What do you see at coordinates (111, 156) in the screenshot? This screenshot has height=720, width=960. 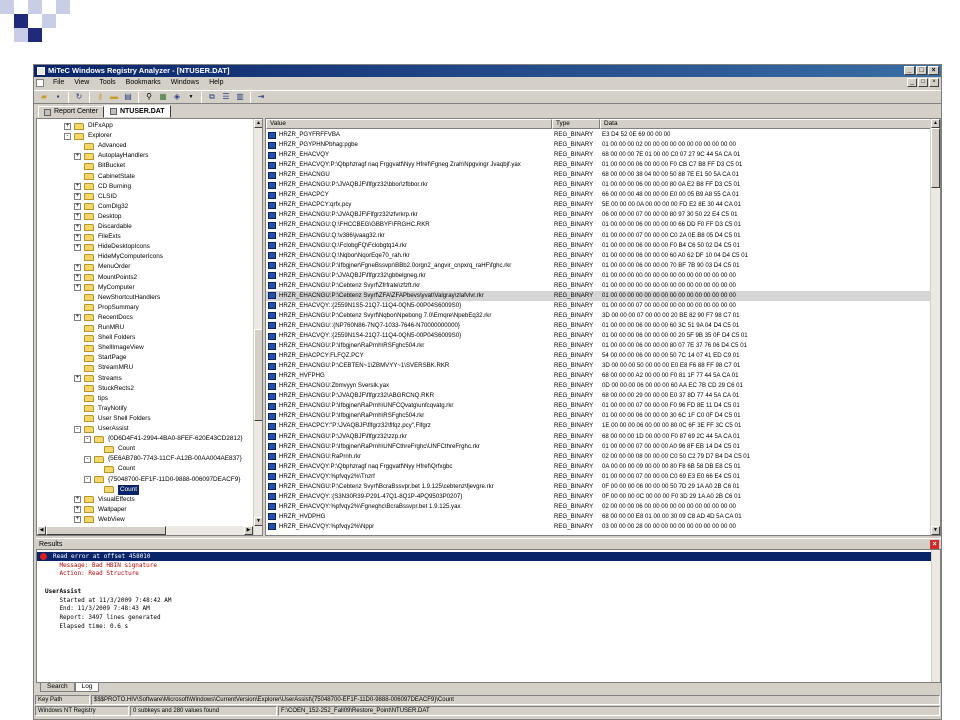 I see `tree-node: + AutoplayHandlers` at bounding box center [111, 156].